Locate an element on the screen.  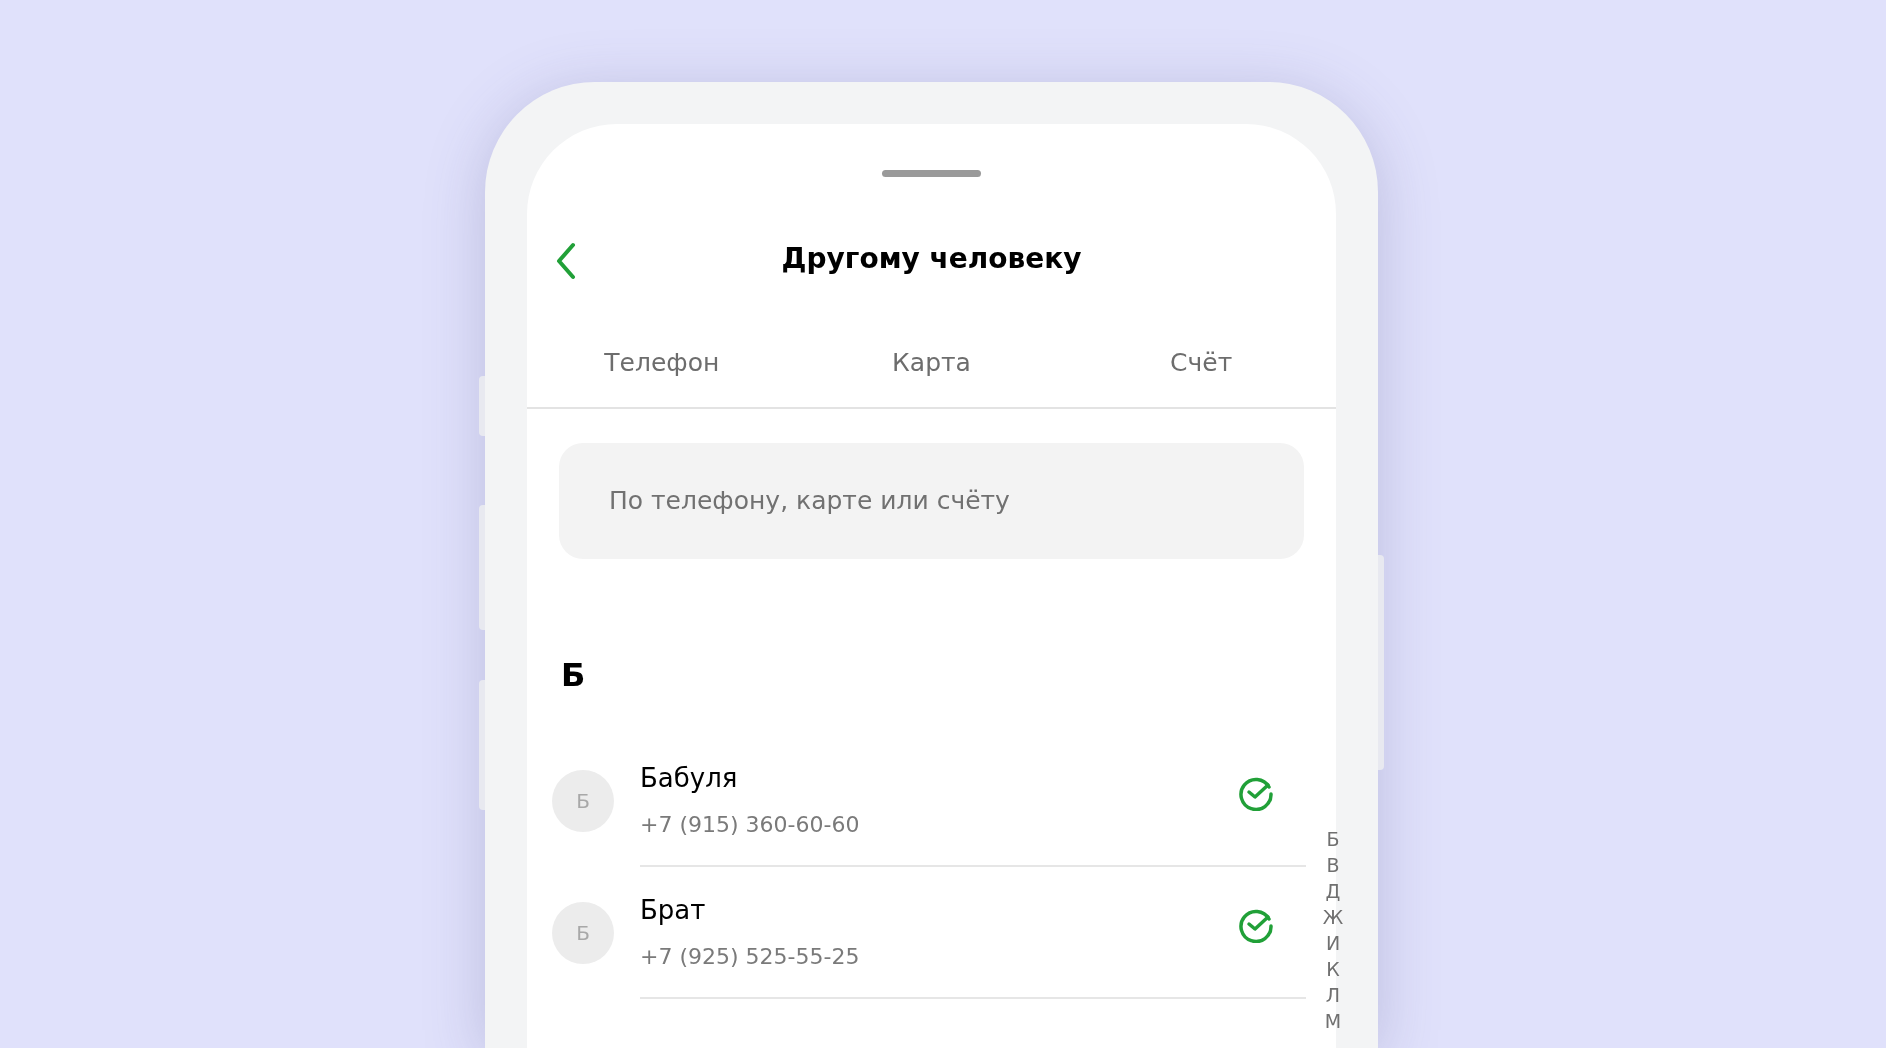
contact-phone: +7 (925) 525-55-25 is located at coordinates (750, 957).